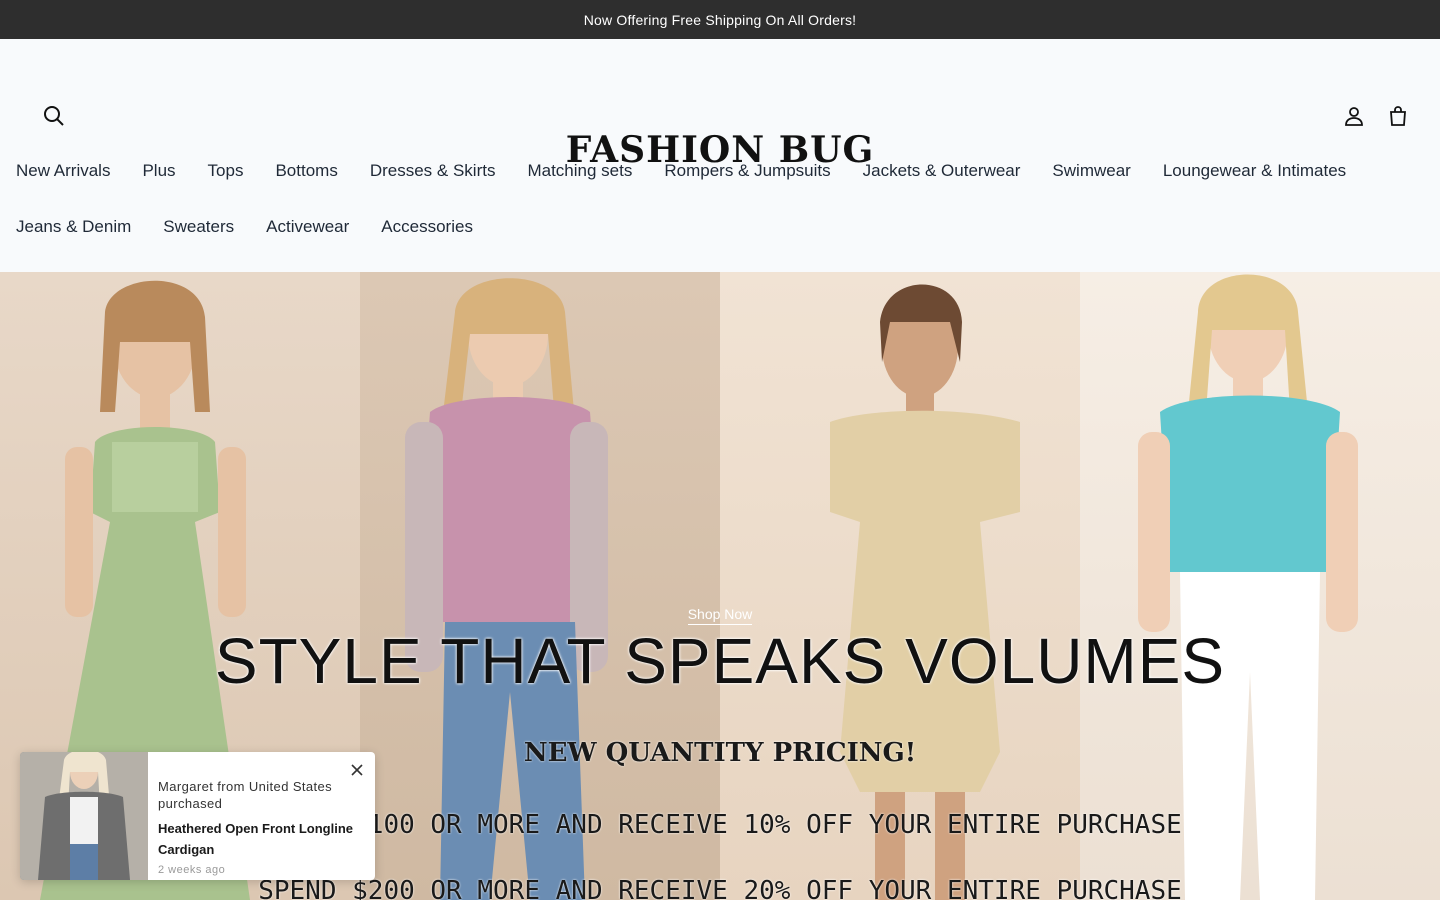 The height and width of the screenshot is (900, 1440). Describe the element at coordinates (1091, 171) in the screenshot. I see `nav-item-swimwear: Swimwear` at that location.